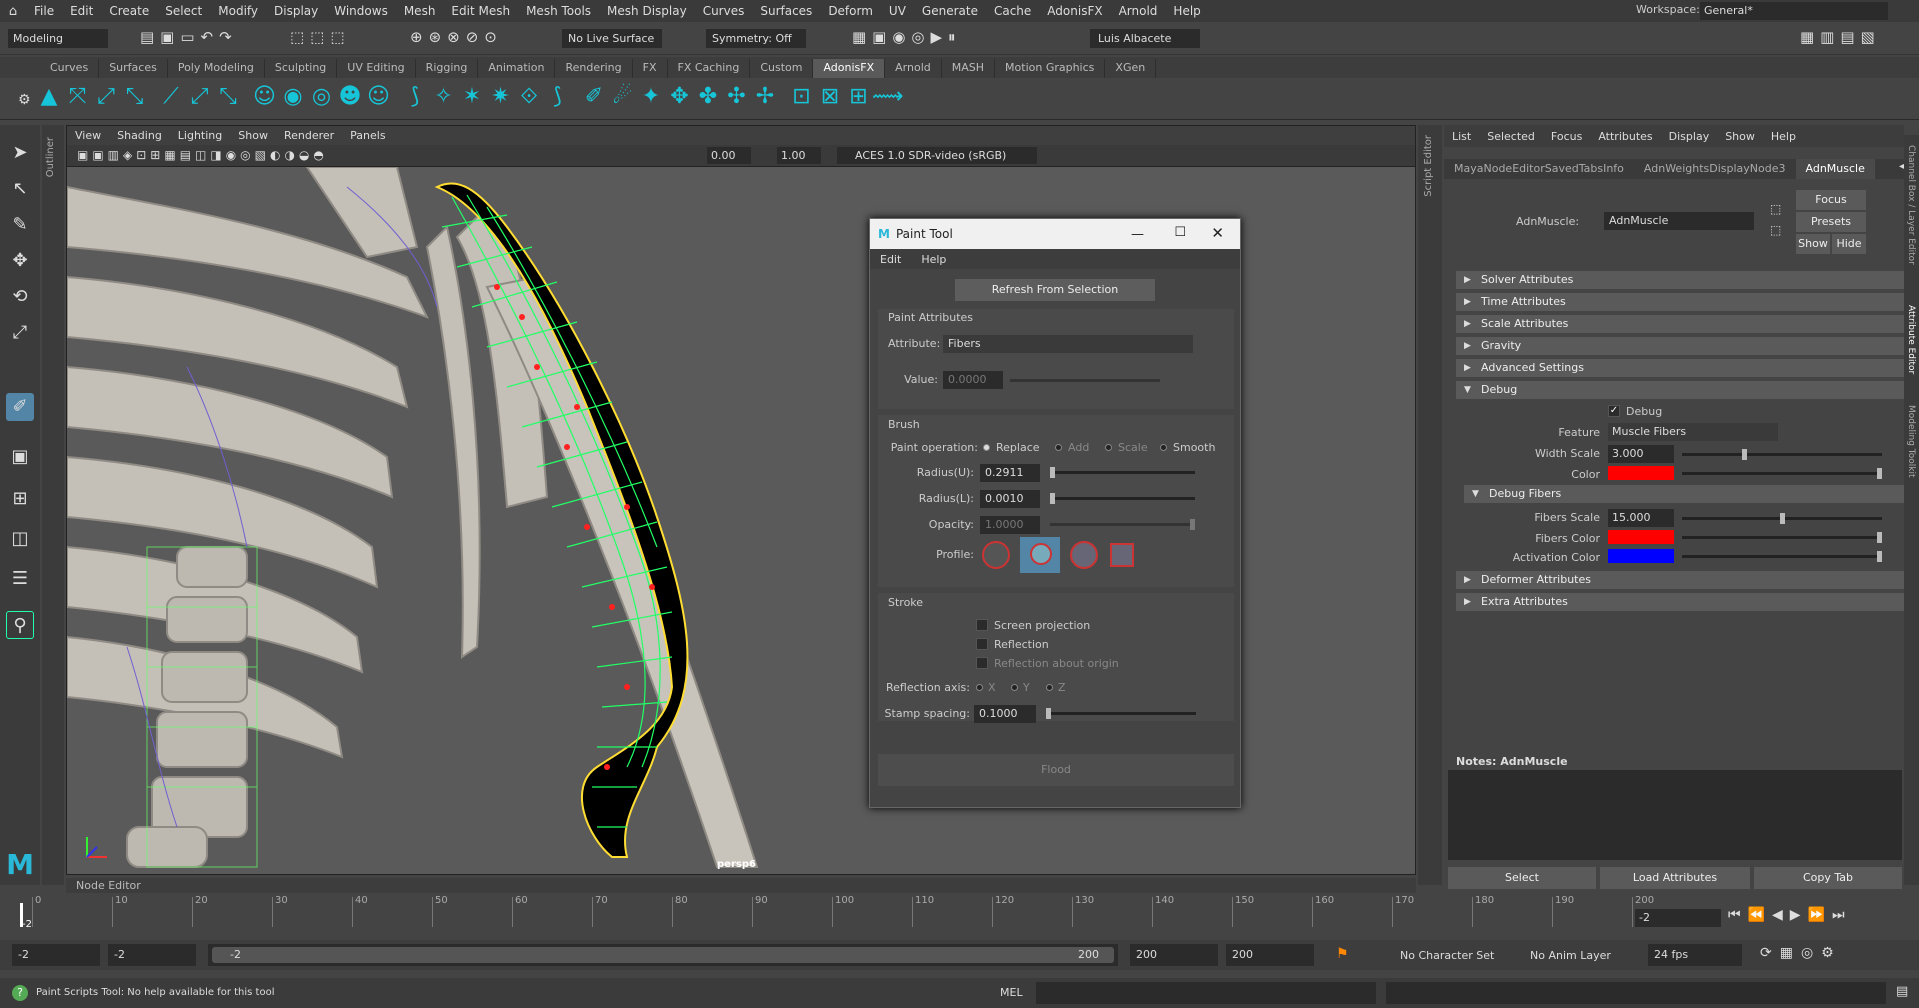 The height and width of the screenshot is (1008, 1919). Describe the element at coordinates (1056, 770) in the screenshot. I see `flood-button: Flood` at that location.